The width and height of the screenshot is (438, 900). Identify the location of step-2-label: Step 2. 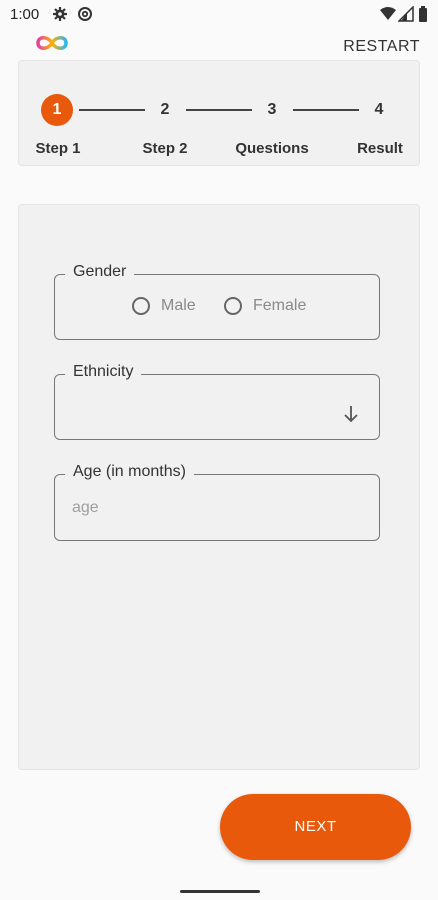
(165, 148).